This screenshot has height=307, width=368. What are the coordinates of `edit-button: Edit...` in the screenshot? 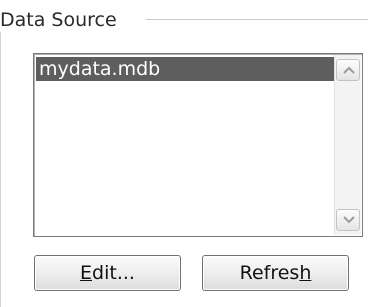 It's located at (107, 273).